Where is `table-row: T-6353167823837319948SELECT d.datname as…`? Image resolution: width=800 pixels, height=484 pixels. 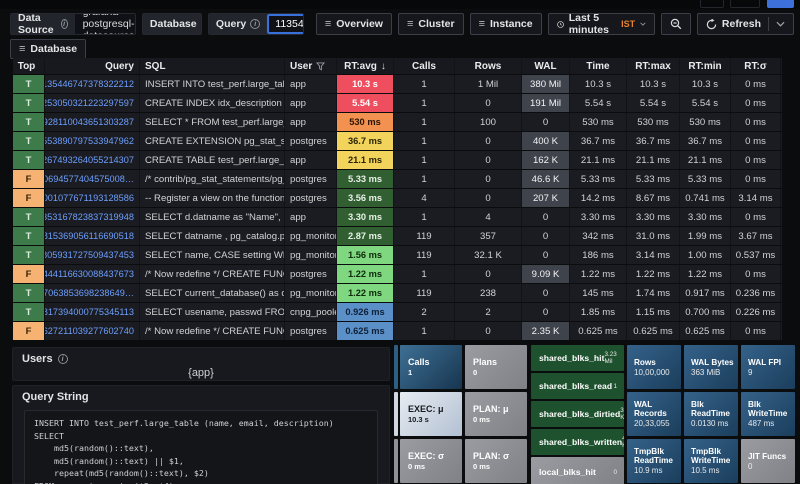 table-row: T-6353167823837319948SELECT d.datname as… is located at coordinates (397, 217).